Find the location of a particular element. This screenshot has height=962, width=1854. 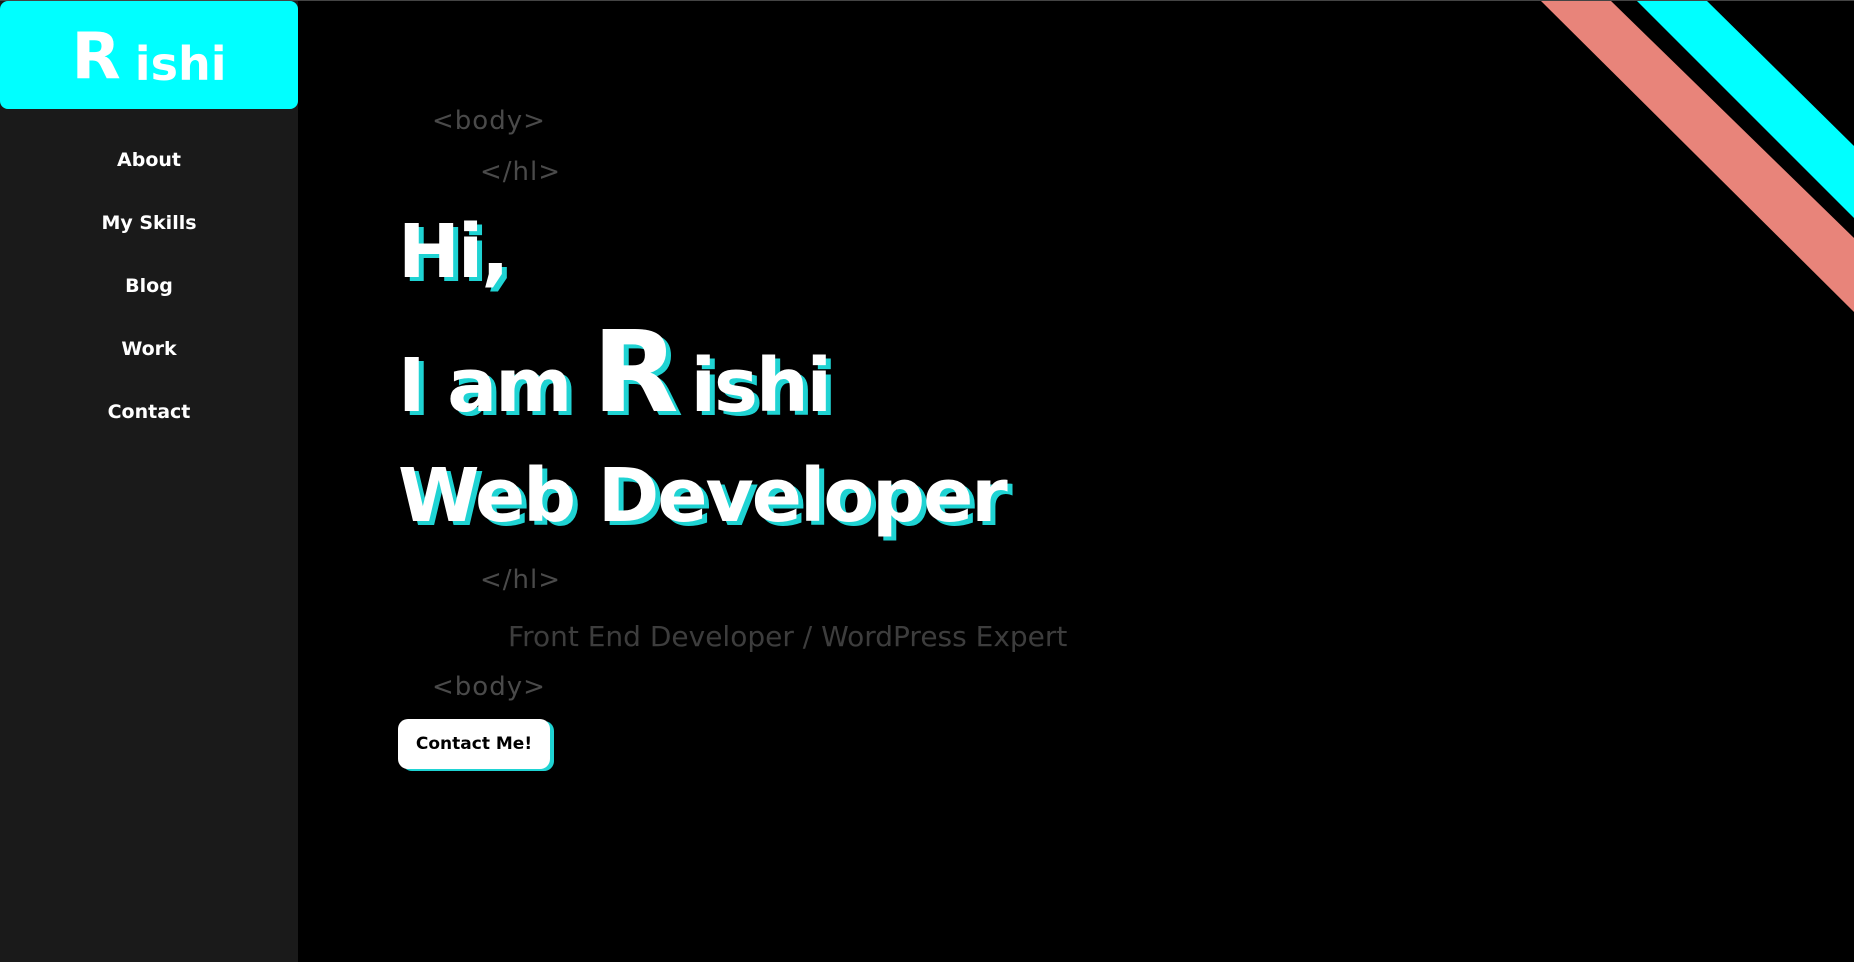

h1-open-tag: </hl> is located at coordinates (521, 172).